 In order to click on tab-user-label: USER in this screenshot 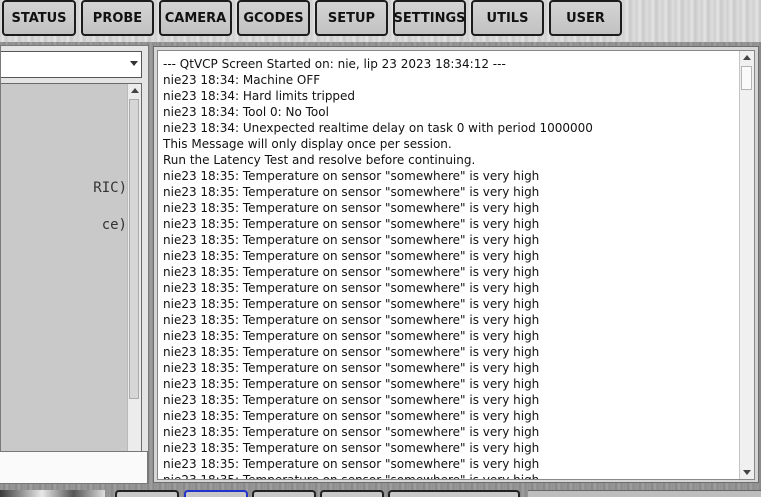, I will do `click(585, 18)`.